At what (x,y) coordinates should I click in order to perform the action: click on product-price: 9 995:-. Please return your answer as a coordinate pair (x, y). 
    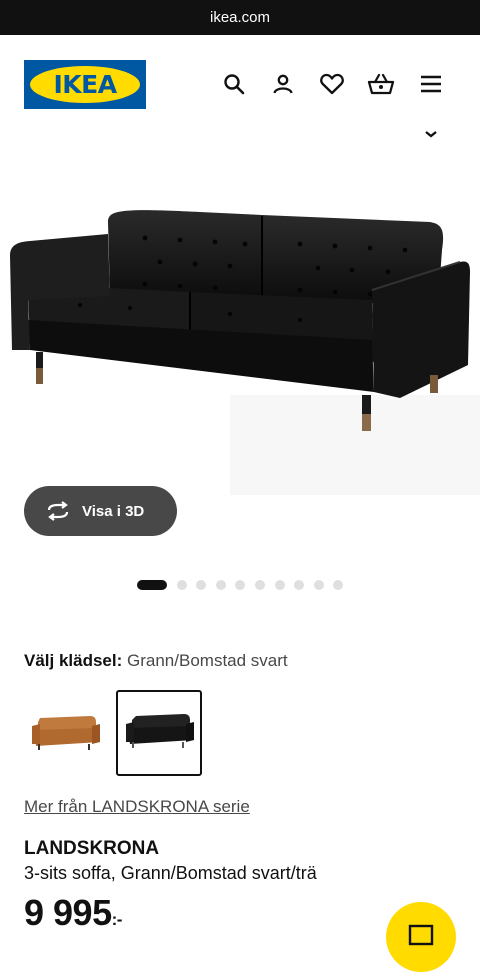
    Looking at the image, I should click on (73, 913).